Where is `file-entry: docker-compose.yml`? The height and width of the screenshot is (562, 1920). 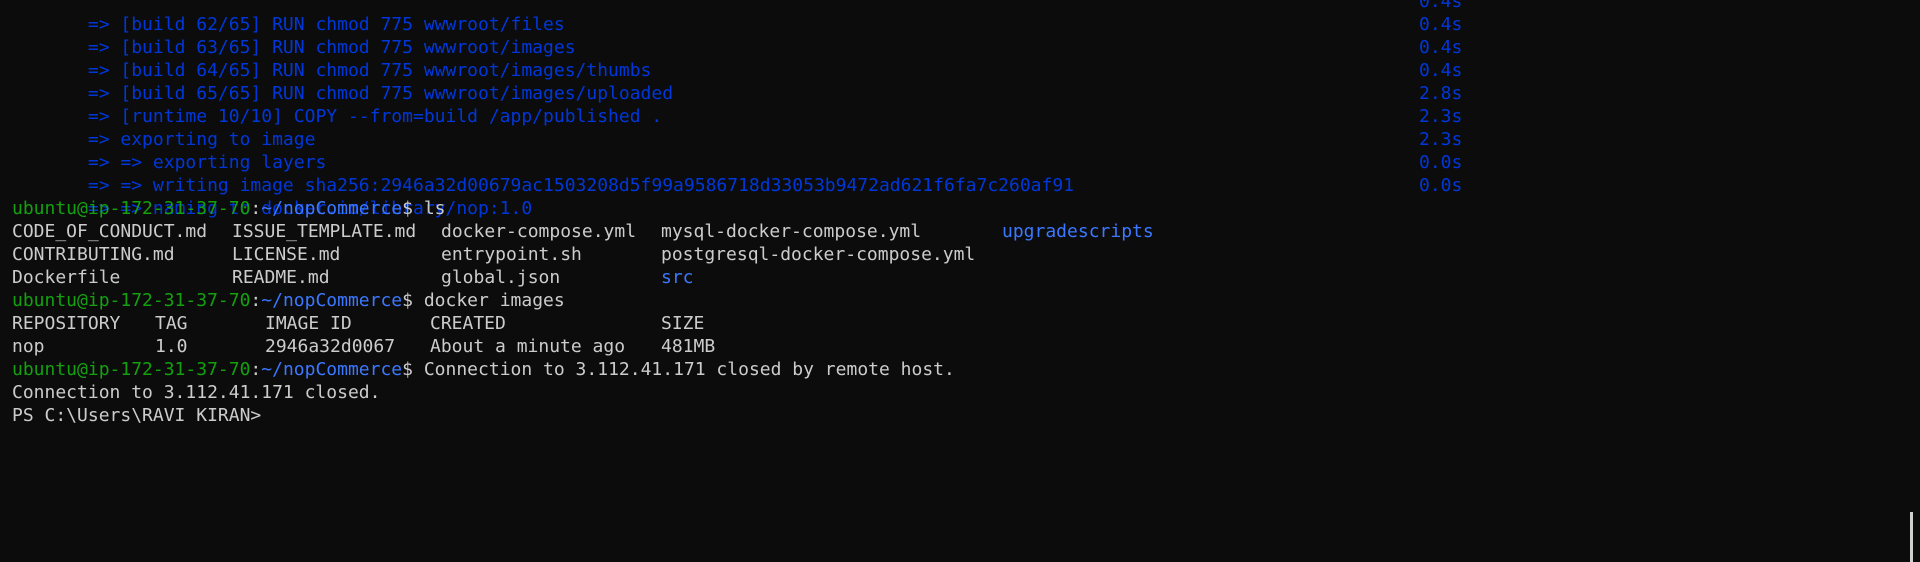 file-entry: docker-compose.yml is located at coordinates (539, 231).